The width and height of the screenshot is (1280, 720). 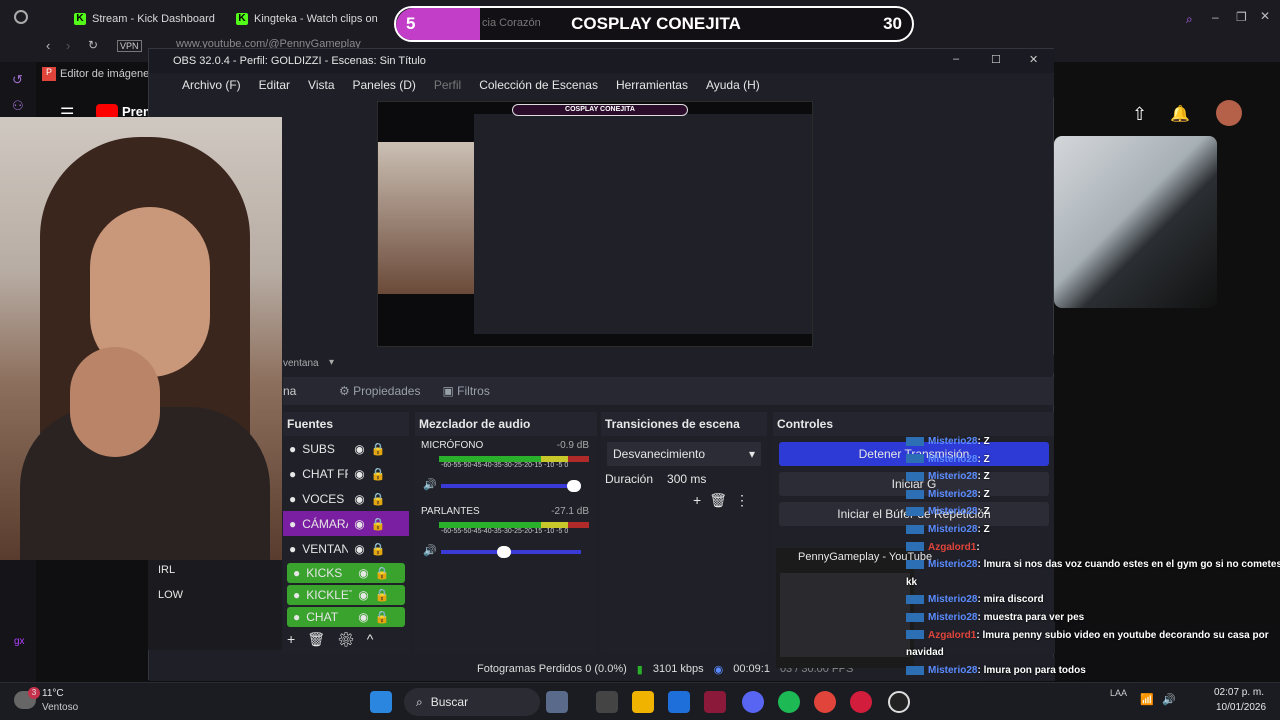 What do you see at coordinates (983, 459) in the screenshot?
I see `chat-text: : Z` at bounding box center [983, 459].